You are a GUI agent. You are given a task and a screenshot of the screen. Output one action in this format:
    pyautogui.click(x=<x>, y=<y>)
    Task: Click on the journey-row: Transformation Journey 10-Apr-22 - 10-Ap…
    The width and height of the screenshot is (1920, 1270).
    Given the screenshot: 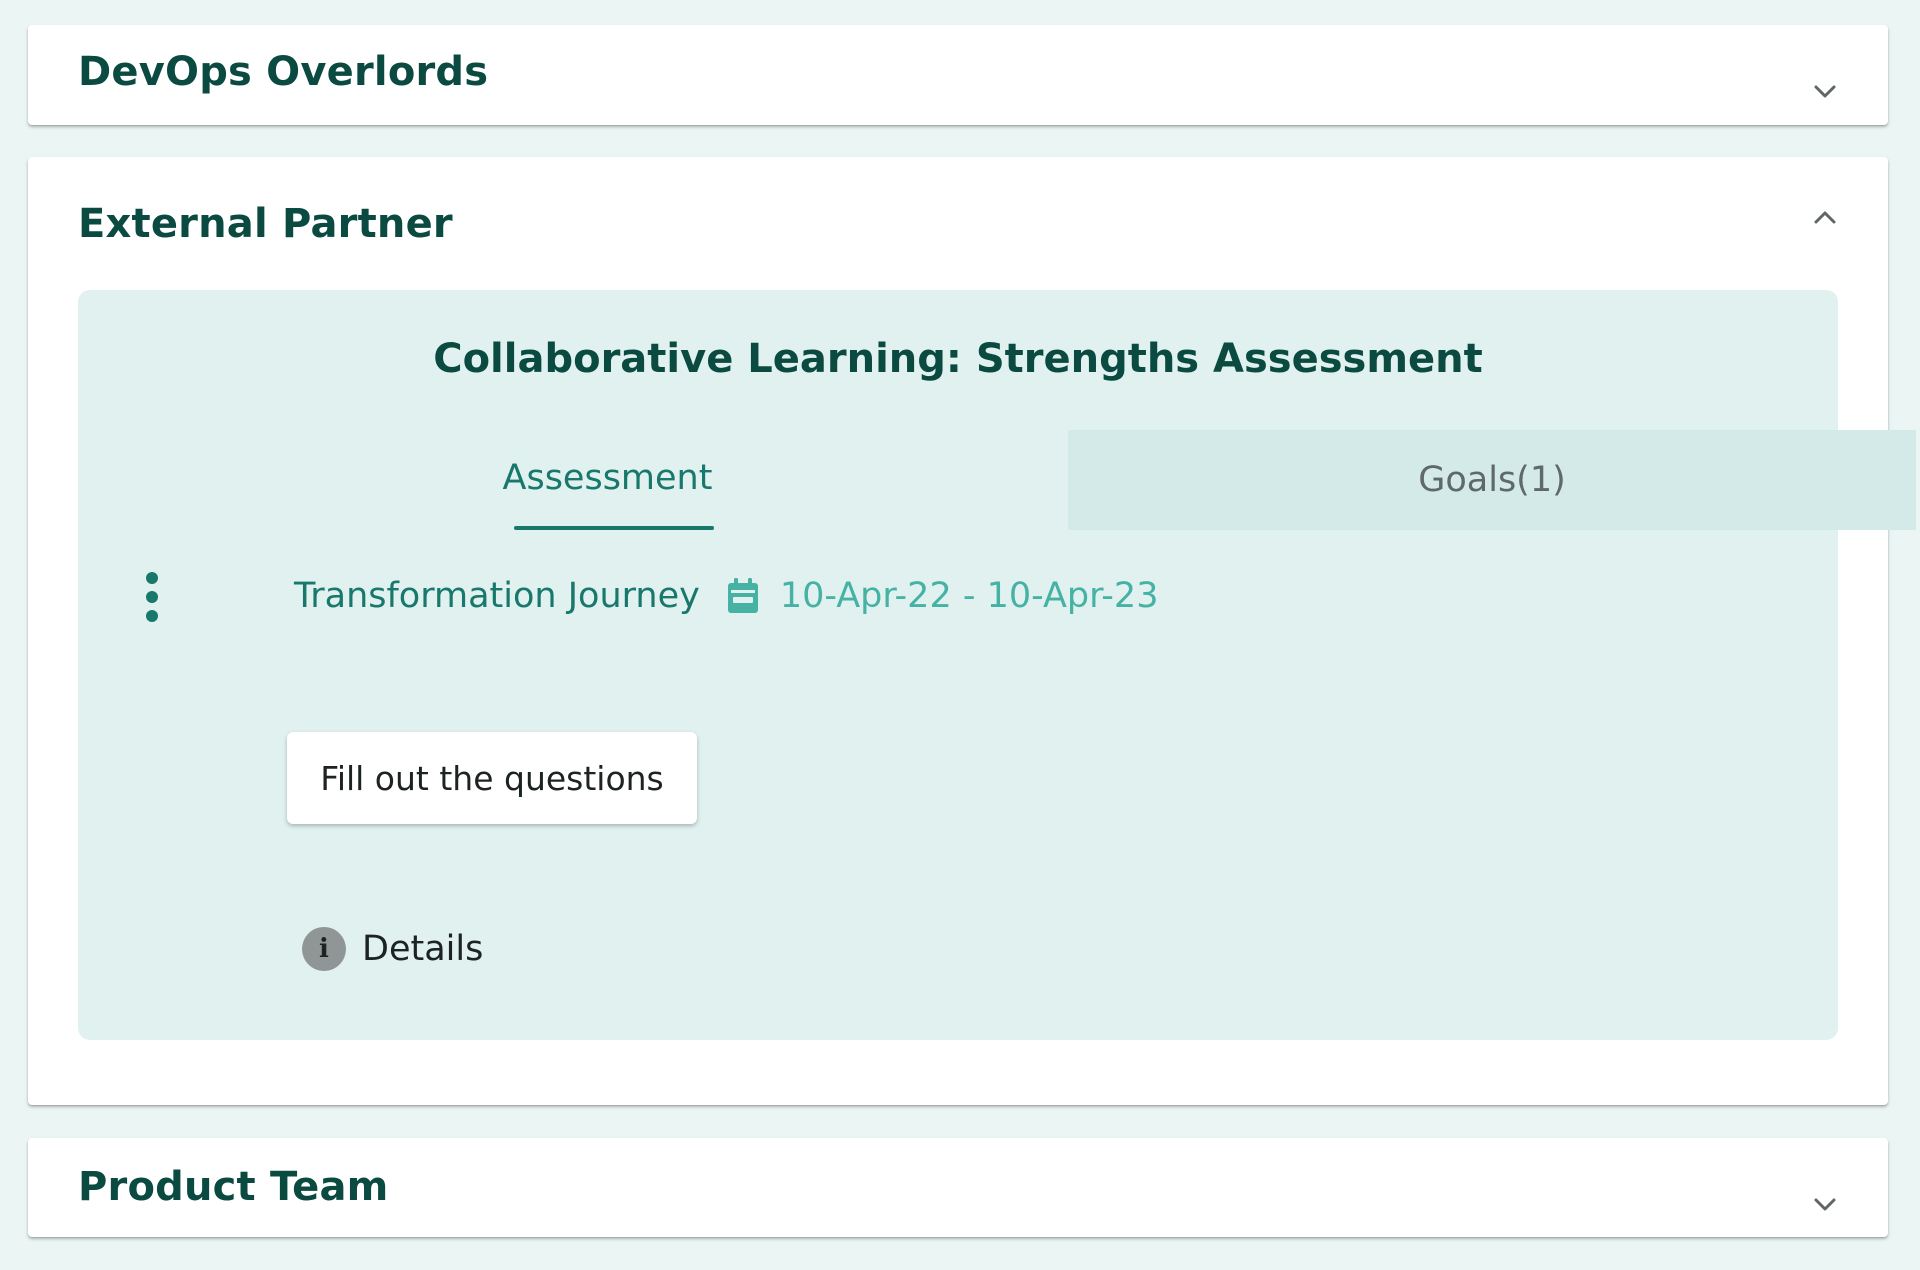 What is the action you would take?
    pyautogui.click(x=726, y=596)
    